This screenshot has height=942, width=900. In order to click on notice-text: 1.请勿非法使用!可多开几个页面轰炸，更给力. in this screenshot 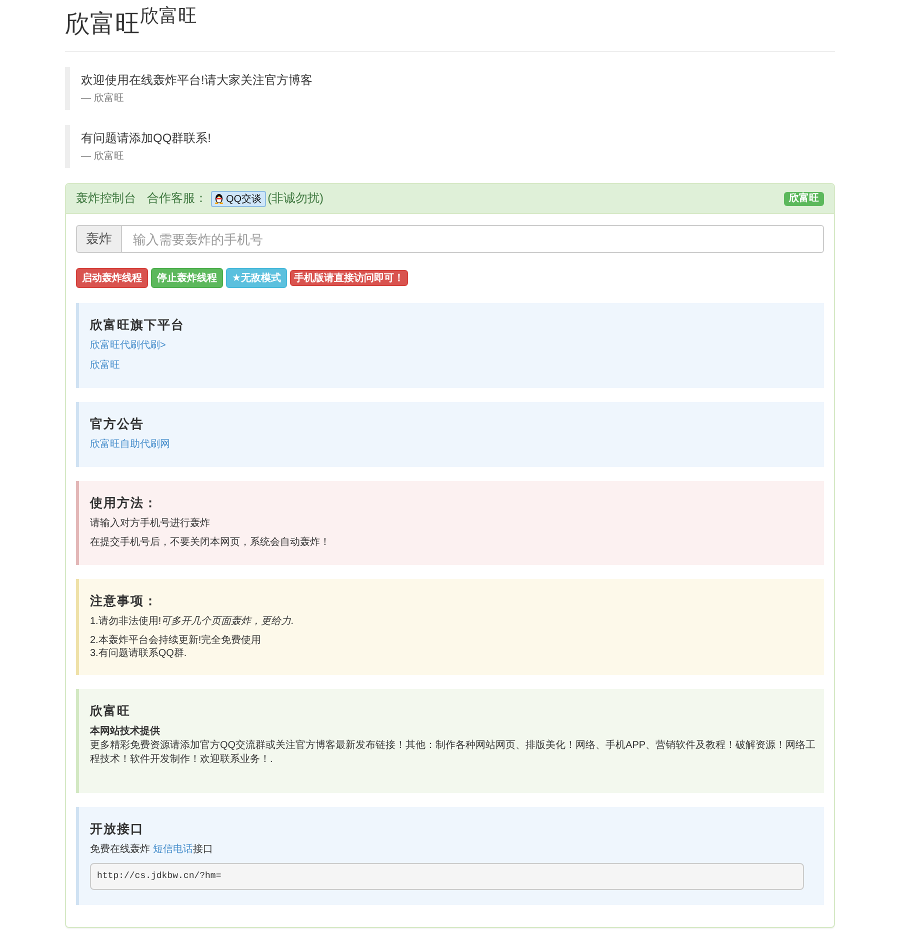, I will do `click(192, 622)`.